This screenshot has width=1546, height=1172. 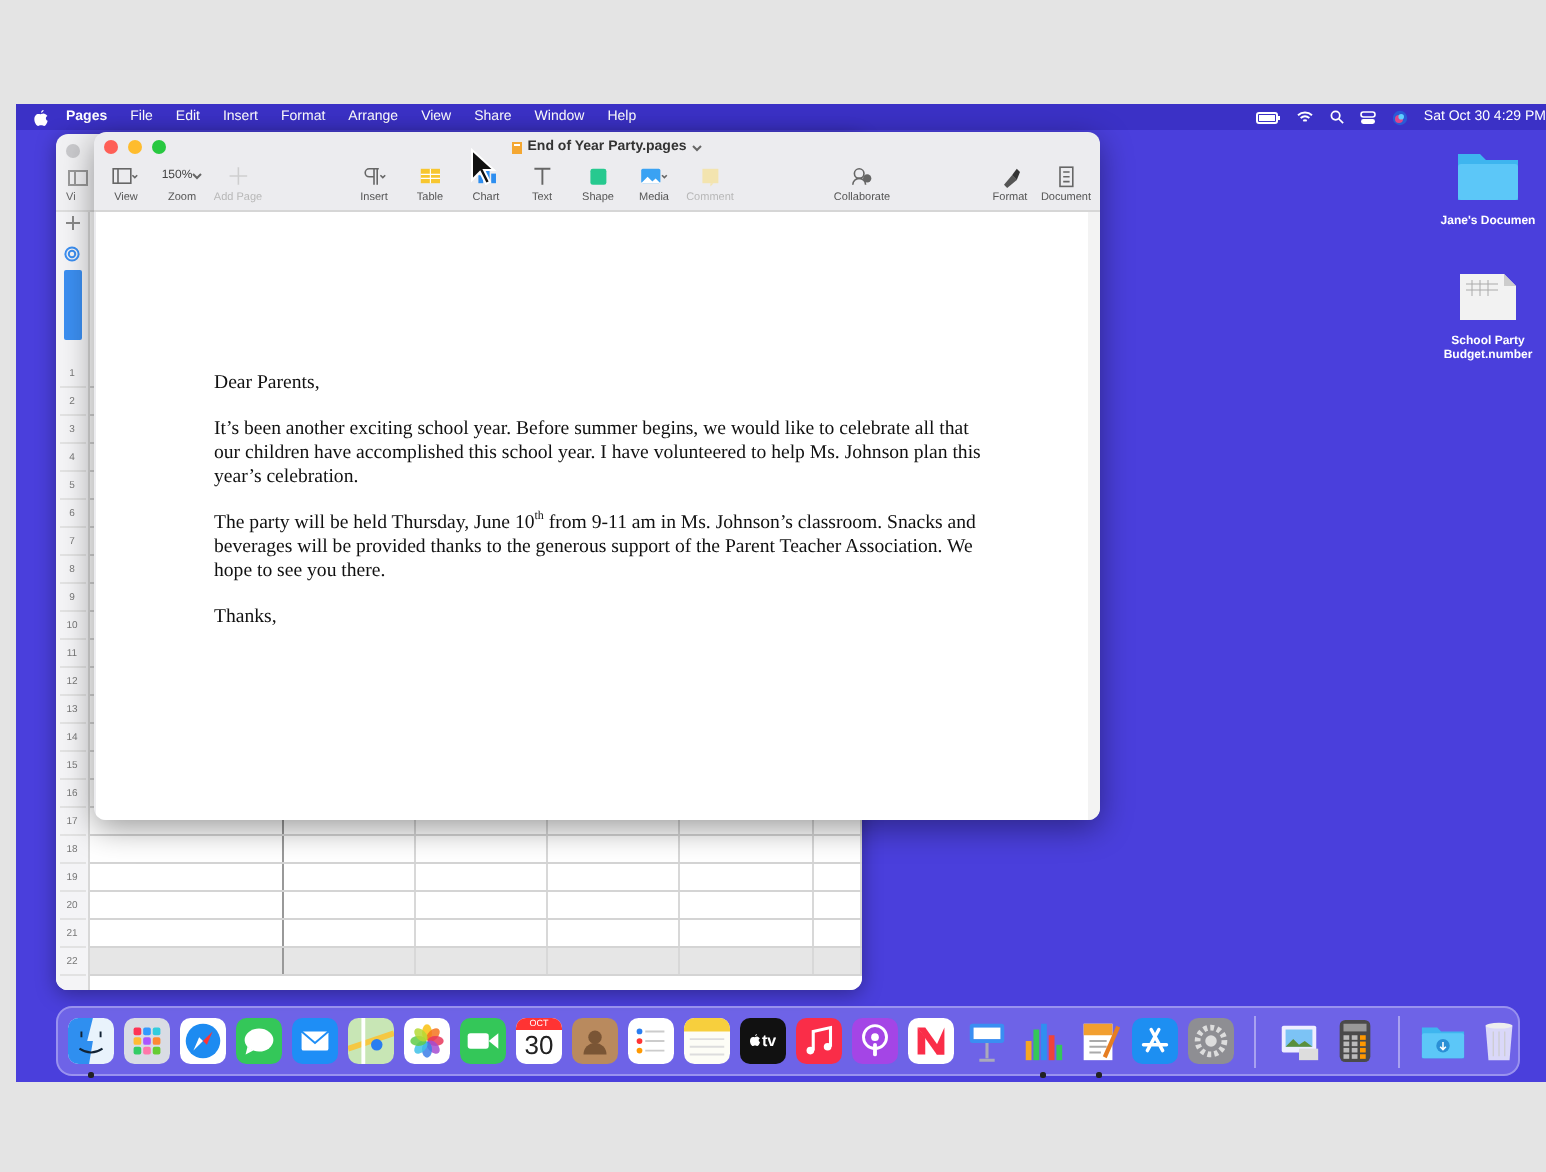 I want to click on face-icon, so click(x=91, y=1040).